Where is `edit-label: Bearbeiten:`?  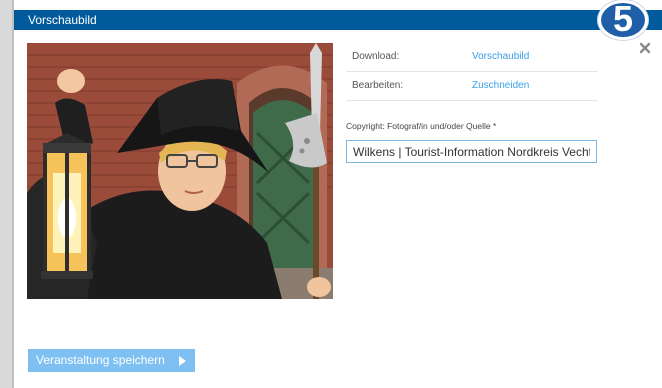
edit-label: Bearbeiten: is located at coordinates (378, 85).